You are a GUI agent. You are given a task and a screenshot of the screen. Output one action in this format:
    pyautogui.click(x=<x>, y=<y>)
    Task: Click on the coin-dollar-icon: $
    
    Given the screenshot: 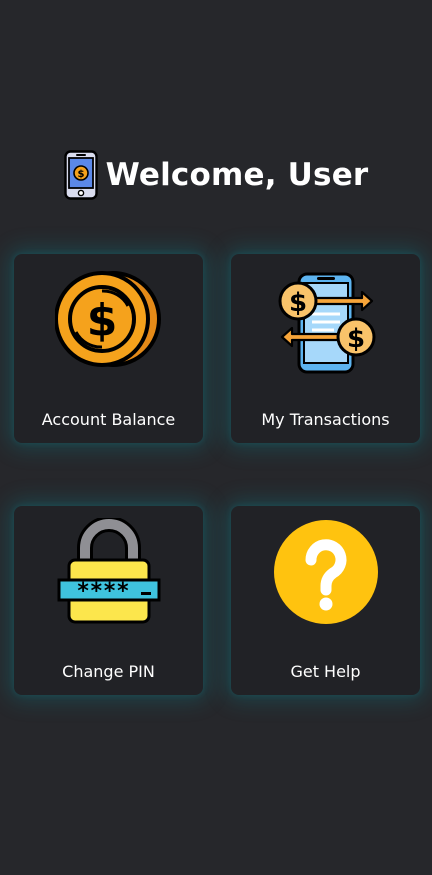 What is the action you would take?
    pyautogui.click(x=107, y=319)
    